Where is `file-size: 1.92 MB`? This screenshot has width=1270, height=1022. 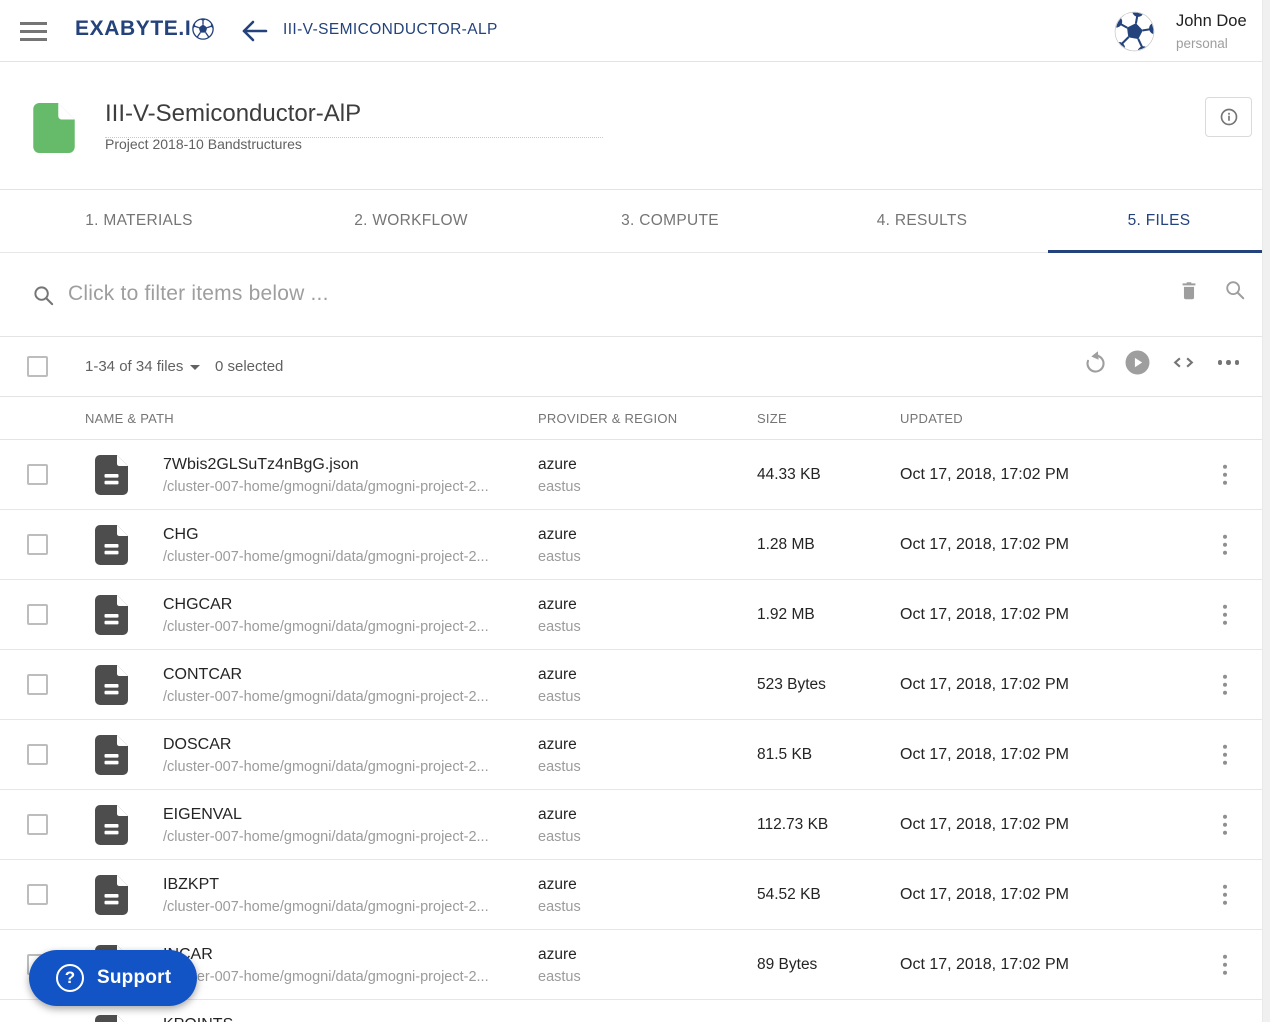 file-size: 1.92 MB is located at coordinates (786, 614).